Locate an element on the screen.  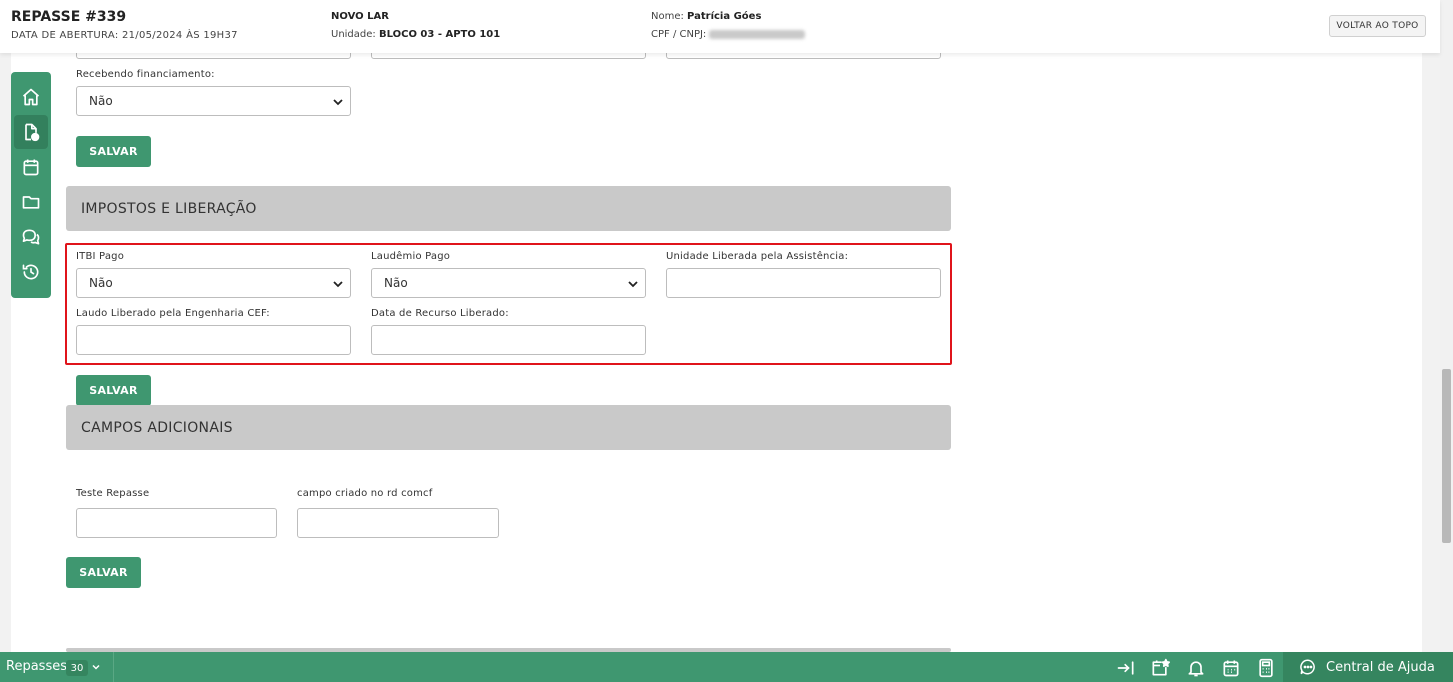
scrollbar-thumb is located at coordinates (1446, 456).